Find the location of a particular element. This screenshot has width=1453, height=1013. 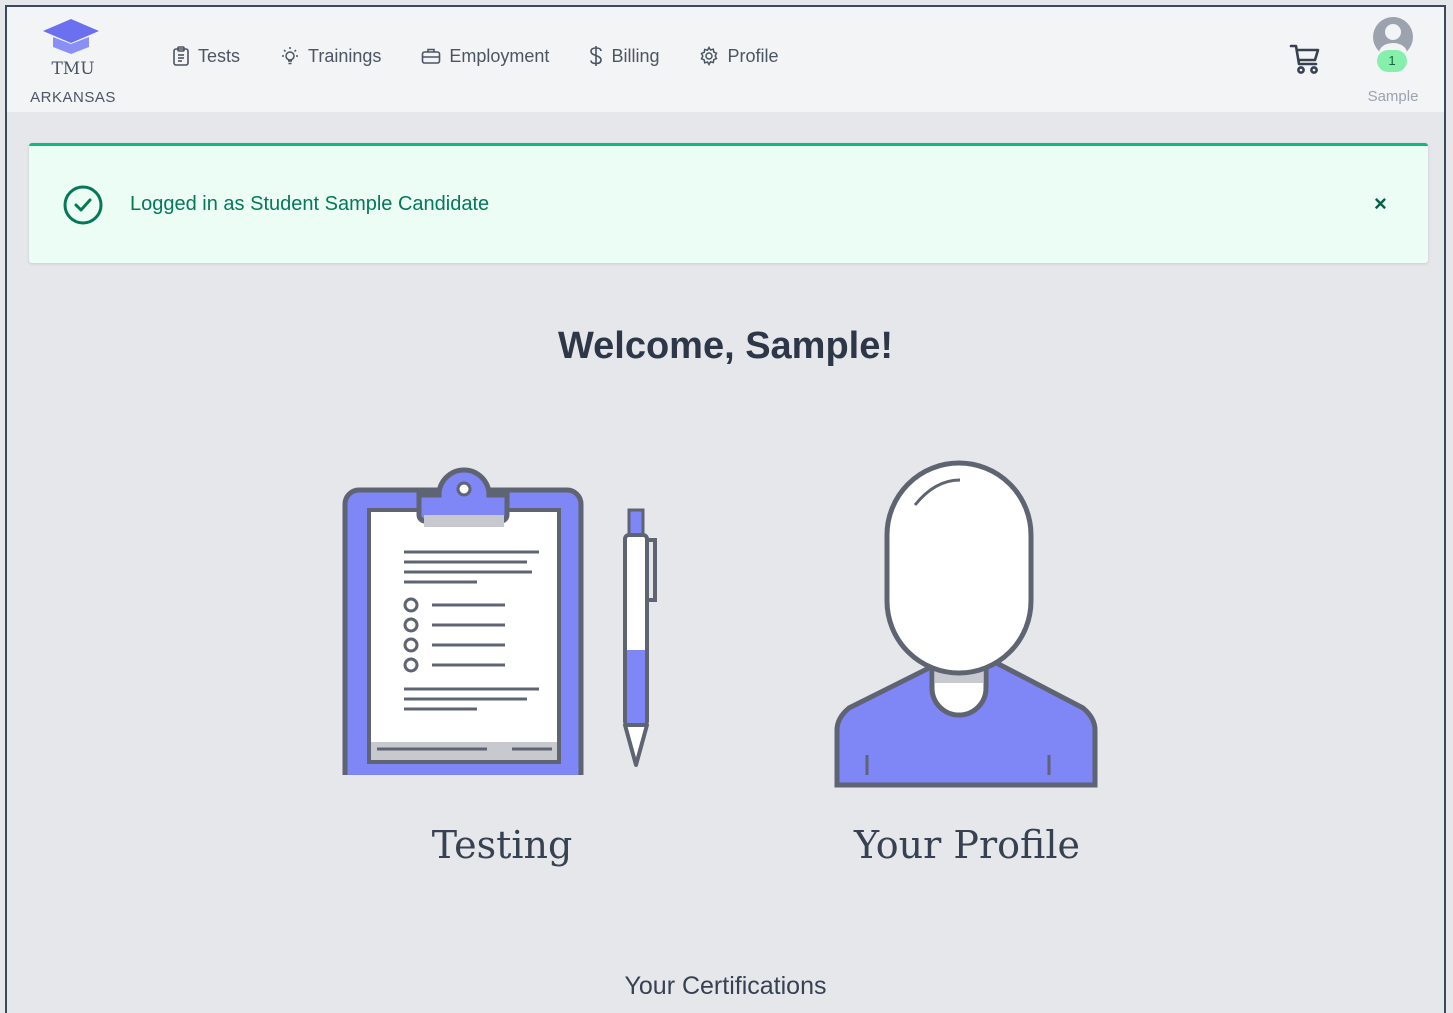

cart-icon is located at coordinates (1304, 59).